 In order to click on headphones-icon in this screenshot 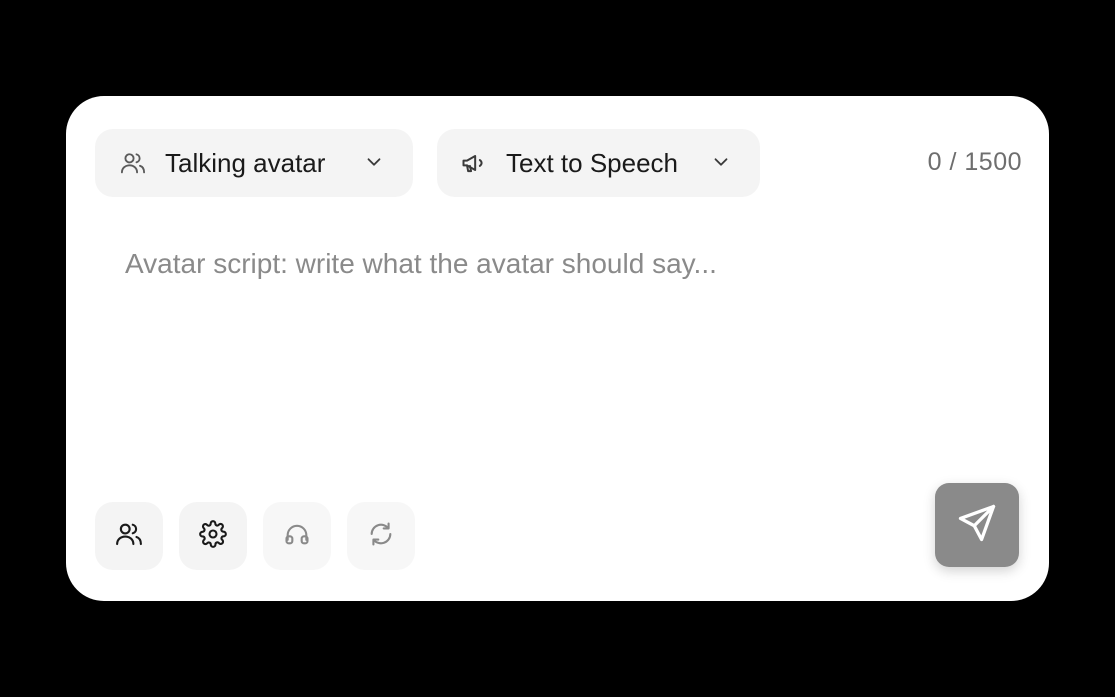, I will do `click(297, 536)`.